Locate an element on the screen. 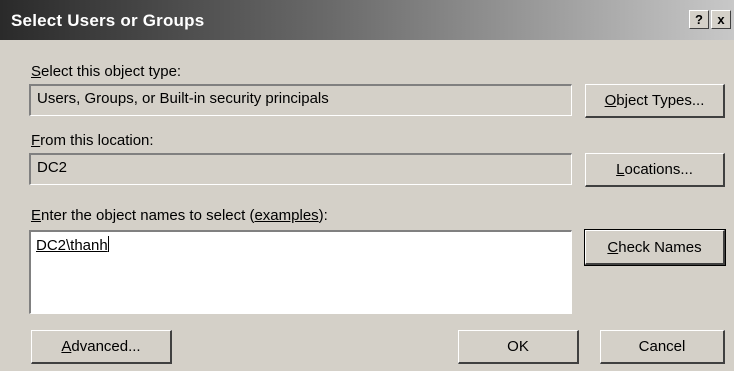 This screenshot has height=371, width=734. object-types-button-key: O is located at coordinates (610, 100).